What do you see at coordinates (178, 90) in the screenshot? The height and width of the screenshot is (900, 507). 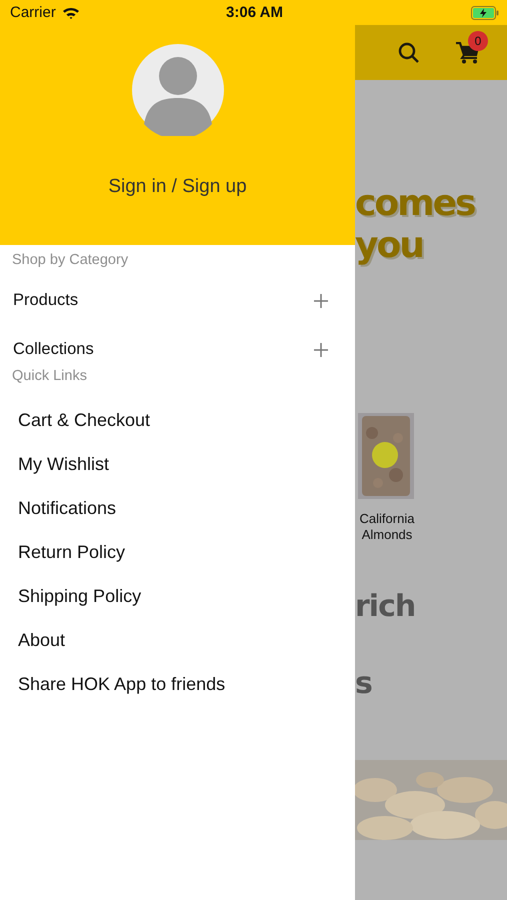 I see `avatar-icon` at bounding box center [178, 90].